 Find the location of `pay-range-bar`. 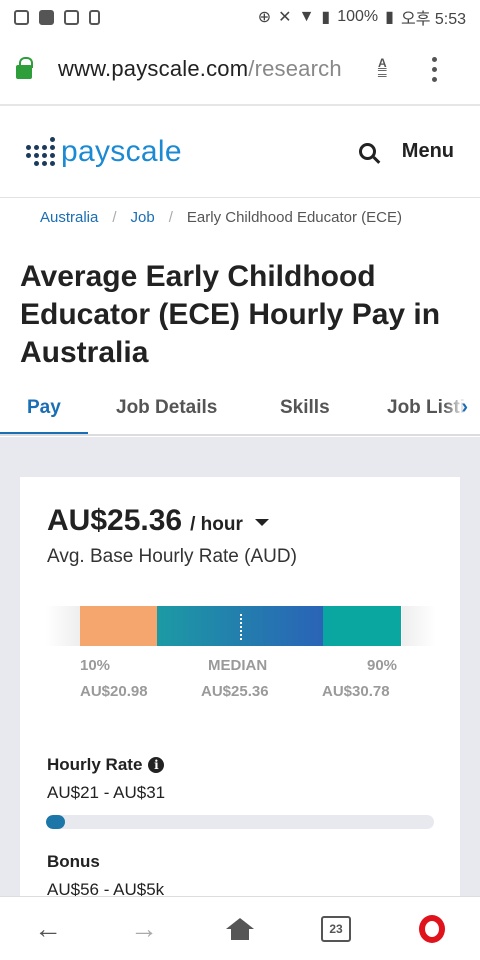

pay-range-bar is located at coordinates (241, 626).